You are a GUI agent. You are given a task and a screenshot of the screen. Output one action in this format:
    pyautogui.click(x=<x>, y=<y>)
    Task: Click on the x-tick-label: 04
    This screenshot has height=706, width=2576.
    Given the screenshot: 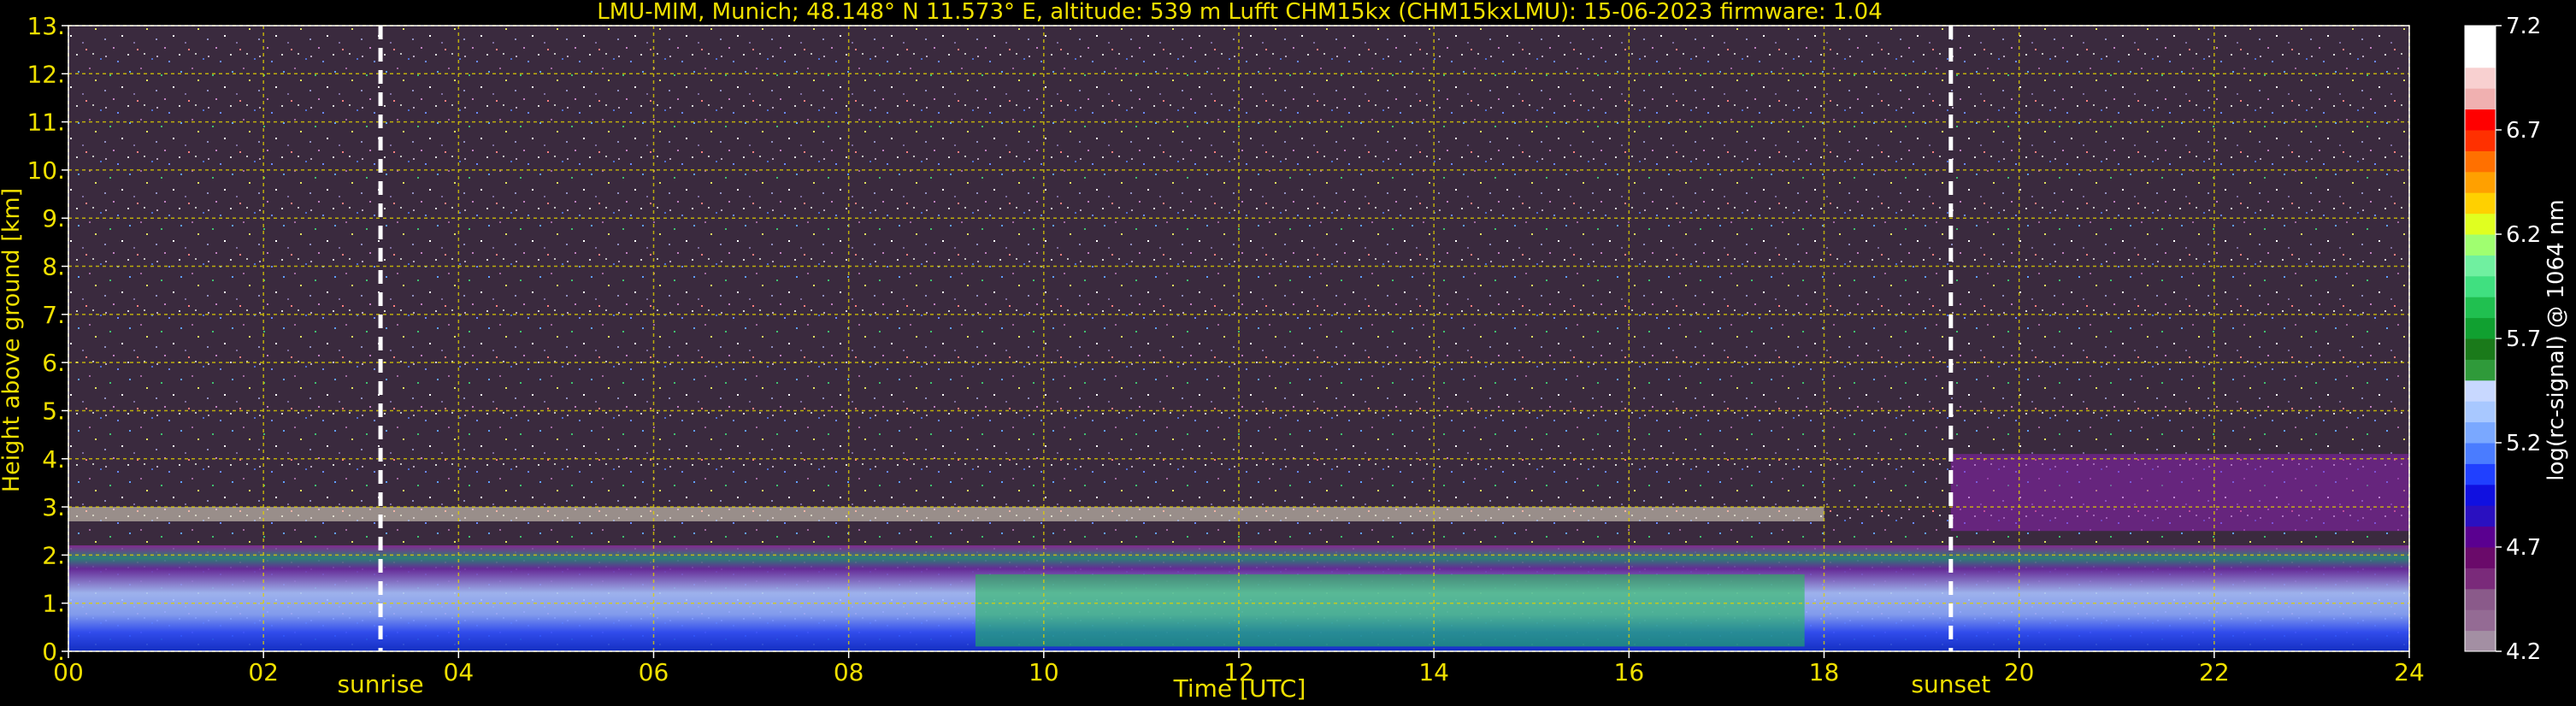 What is the action you would take?
    pyautogui.click(x=459, y=672)
    